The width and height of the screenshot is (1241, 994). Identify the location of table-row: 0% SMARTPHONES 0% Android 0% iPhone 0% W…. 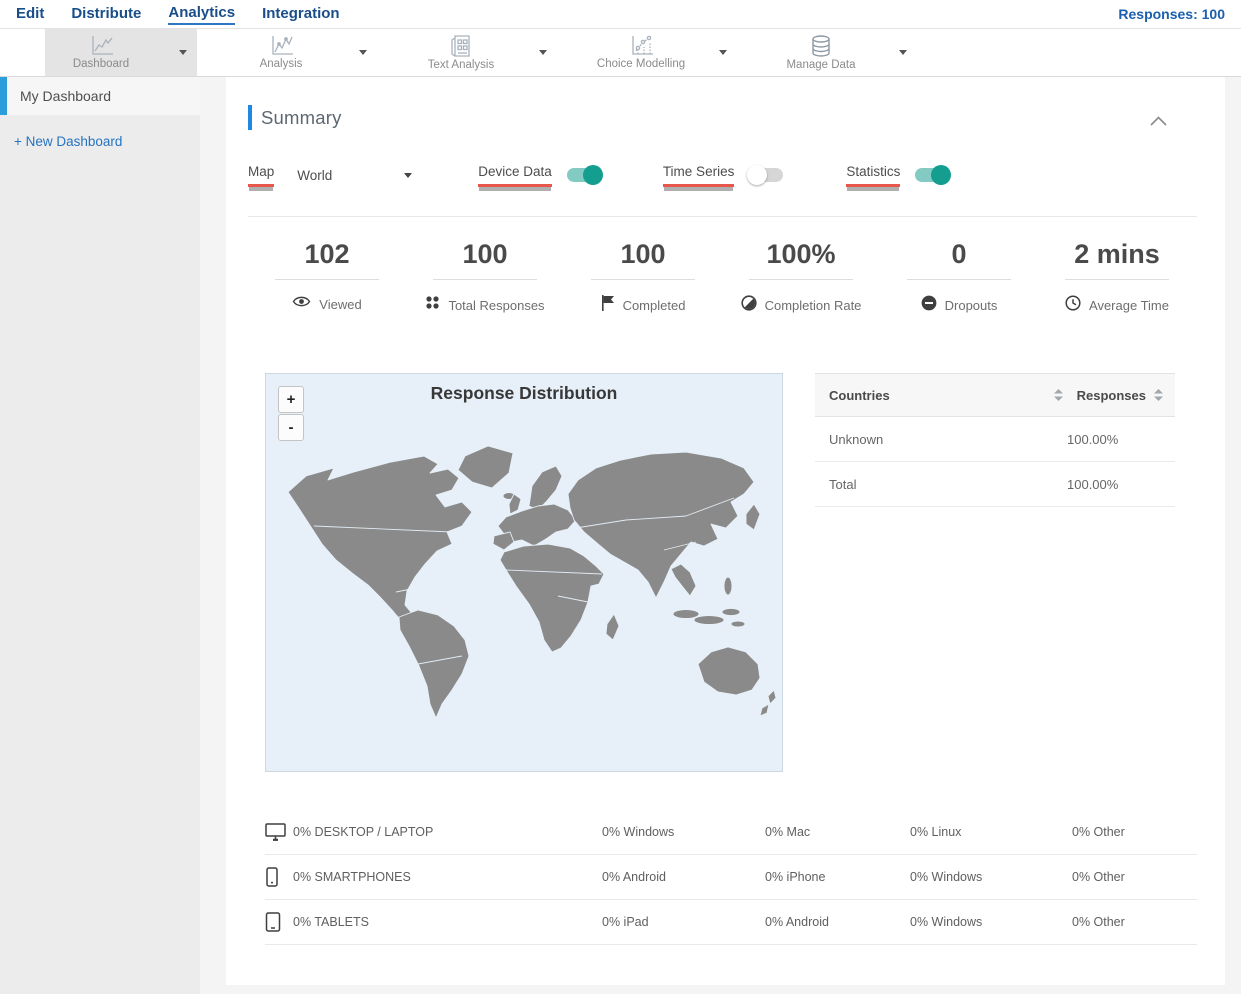
(731, 878).